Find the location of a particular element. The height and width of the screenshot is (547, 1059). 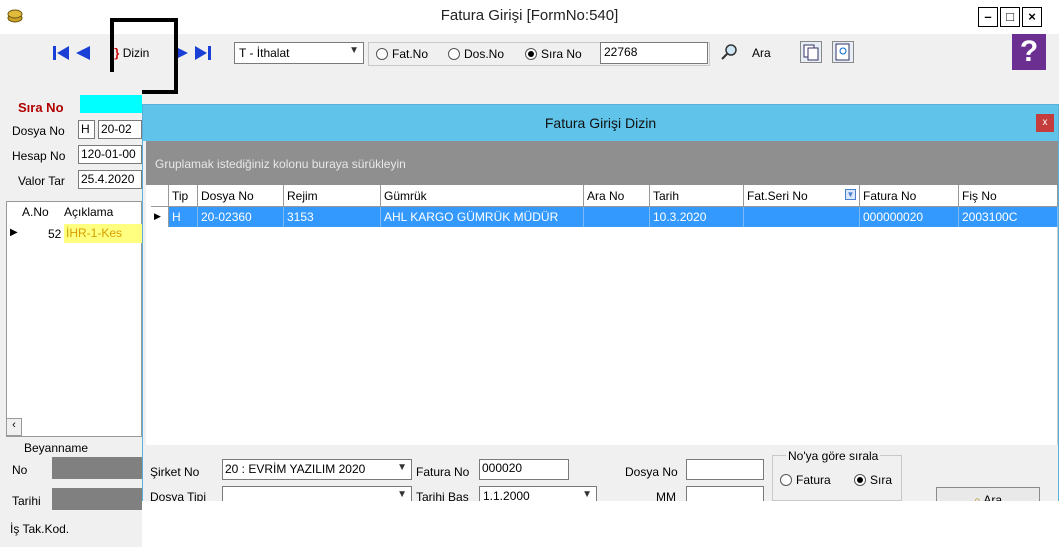

table-cell: AHL KARGO GÜMRÜK MÜDÜR is located at coordinates (482, 217).